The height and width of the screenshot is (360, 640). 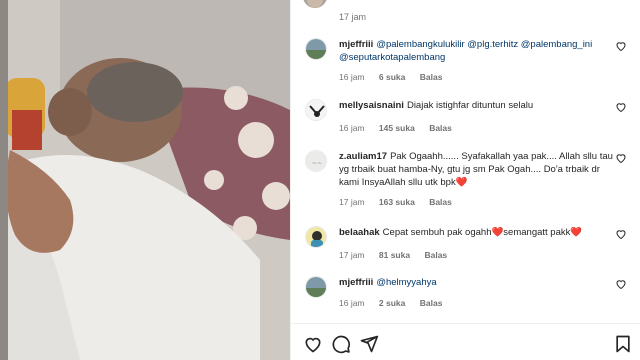 I want to click on send-icon, so click(x=369, y=344).